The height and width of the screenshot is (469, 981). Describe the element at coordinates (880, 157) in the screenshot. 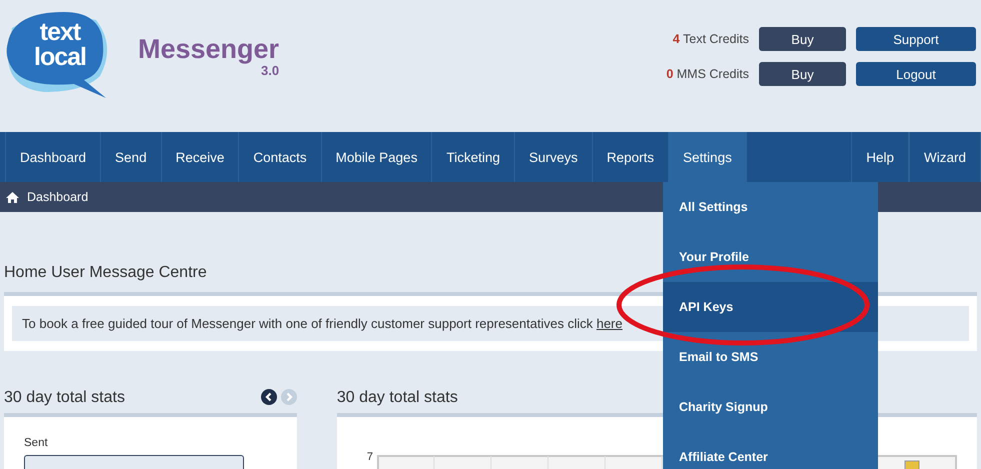

I see `nav-tab: Help` at that location.